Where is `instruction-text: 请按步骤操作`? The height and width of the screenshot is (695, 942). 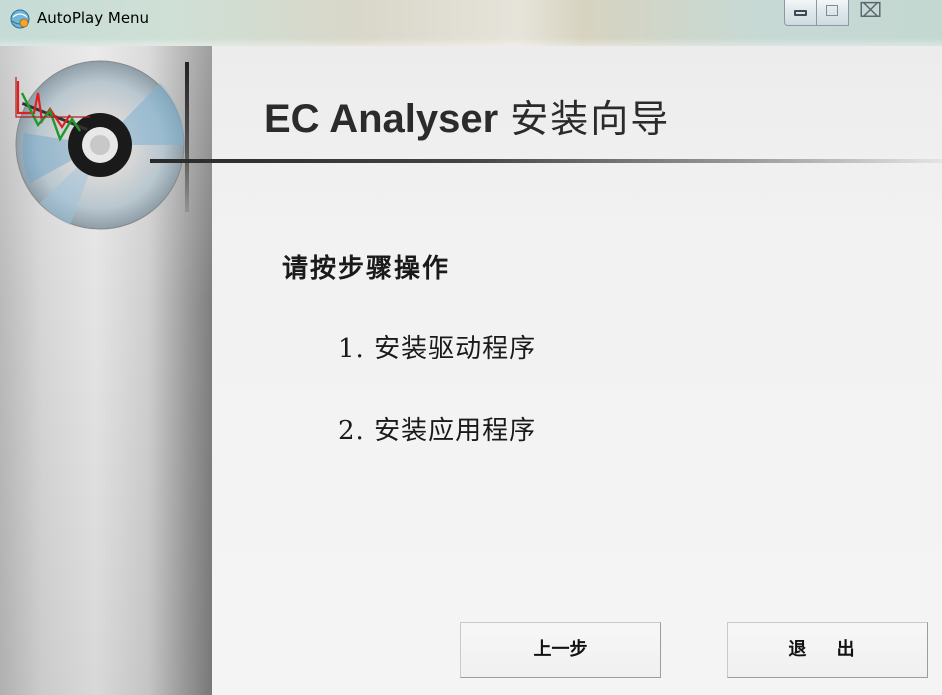 instruction-text: 请按步骤操作 is located at coordinates (366, 269).